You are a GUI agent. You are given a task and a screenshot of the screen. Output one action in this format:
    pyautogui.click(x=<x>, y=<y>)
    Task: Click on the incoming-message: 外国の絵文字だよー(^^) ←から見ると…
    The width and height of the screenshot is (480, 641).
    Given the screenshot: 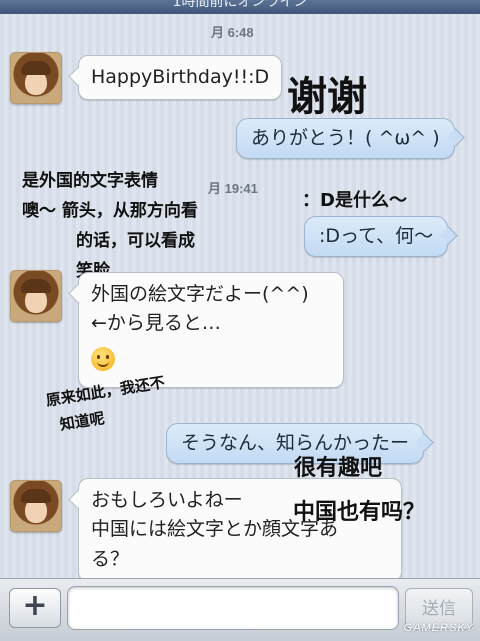 What is the action you would take?
    pyautogui.click(x=211, y=330)
    